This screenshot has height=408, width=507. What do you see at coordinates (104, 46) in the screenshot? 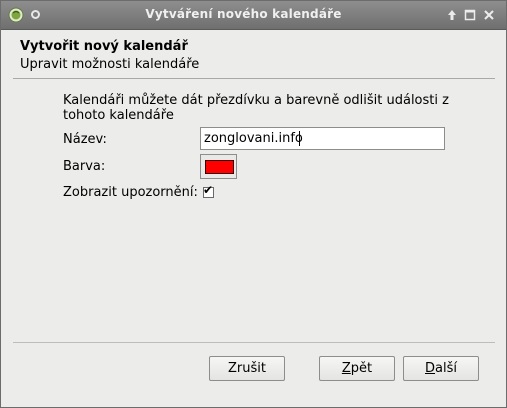
I see `wizard-page-title: Vytvořit nový kalendář` at bounding box center [104, 46].